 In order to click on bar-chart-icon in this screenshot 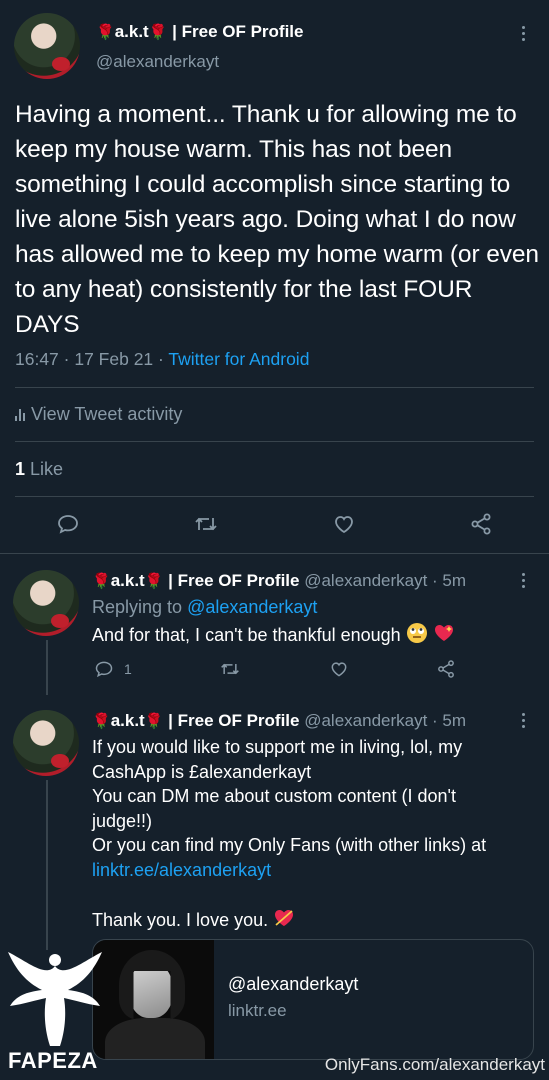, I will do `click(20, 414)`.